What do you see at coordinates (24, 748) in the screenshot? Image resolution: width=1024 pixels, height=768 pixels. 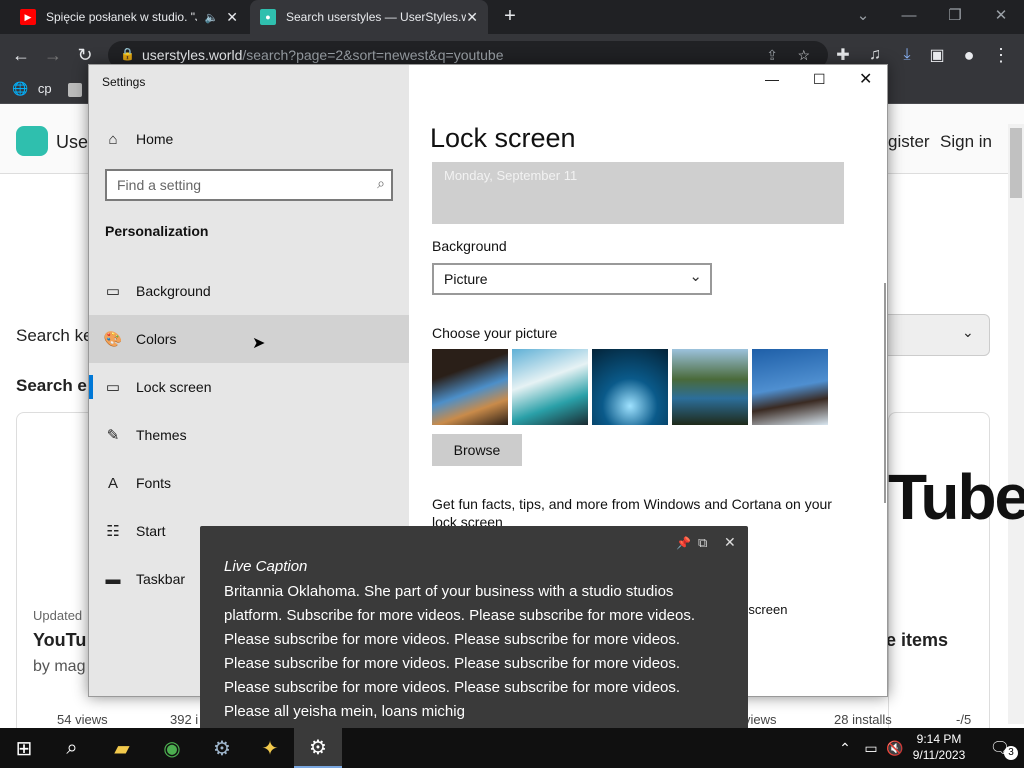 I see `windows-start-icon: ⊞` at bounding box center [24, 748].